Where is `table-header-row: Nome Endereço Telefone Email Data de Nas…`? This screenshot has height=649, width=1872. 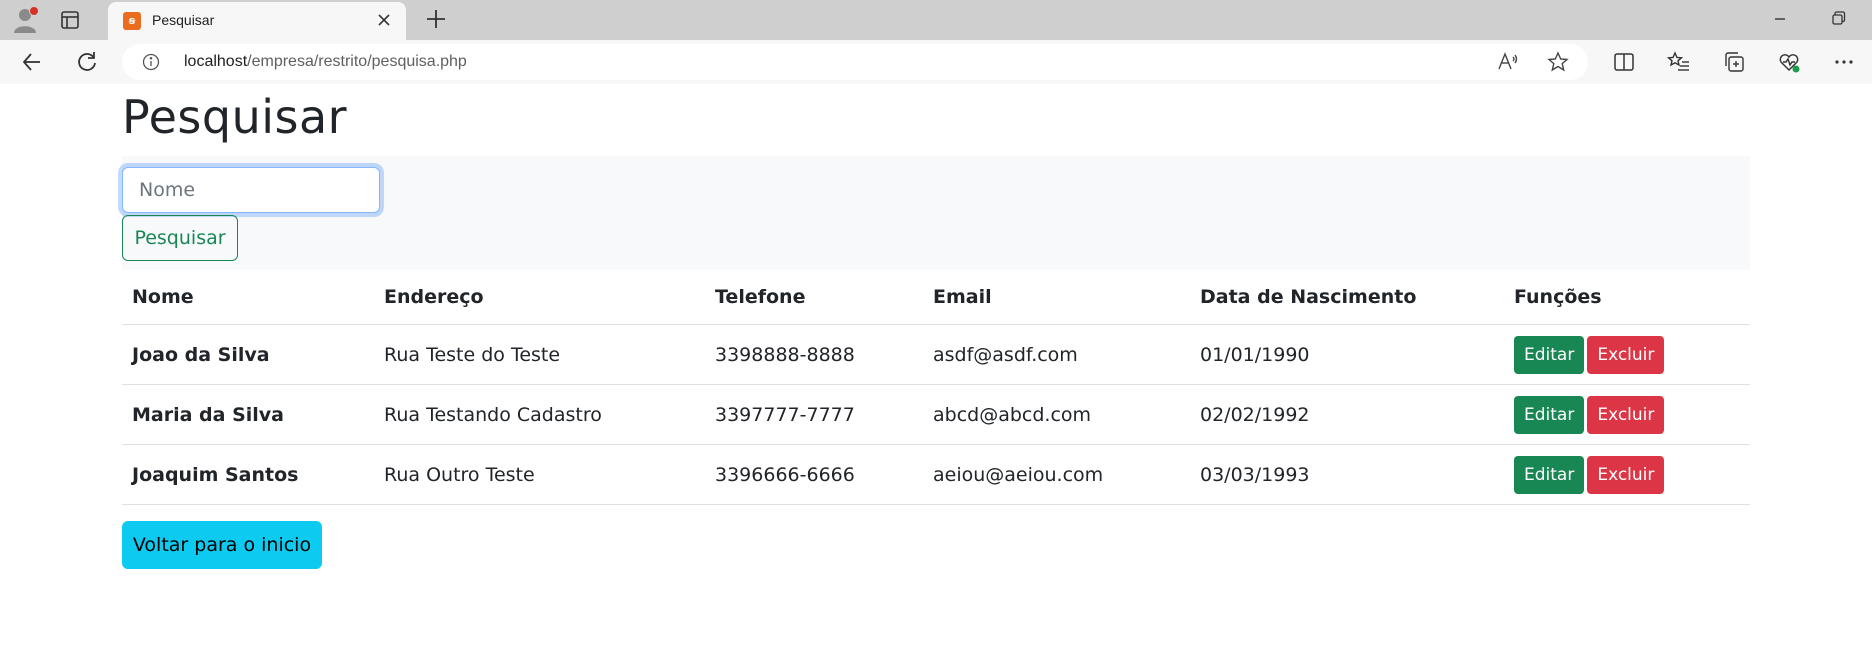 table-header-row: Nome Endereço Telefone Email Data de Nas… is located at coordinates (936, 297).